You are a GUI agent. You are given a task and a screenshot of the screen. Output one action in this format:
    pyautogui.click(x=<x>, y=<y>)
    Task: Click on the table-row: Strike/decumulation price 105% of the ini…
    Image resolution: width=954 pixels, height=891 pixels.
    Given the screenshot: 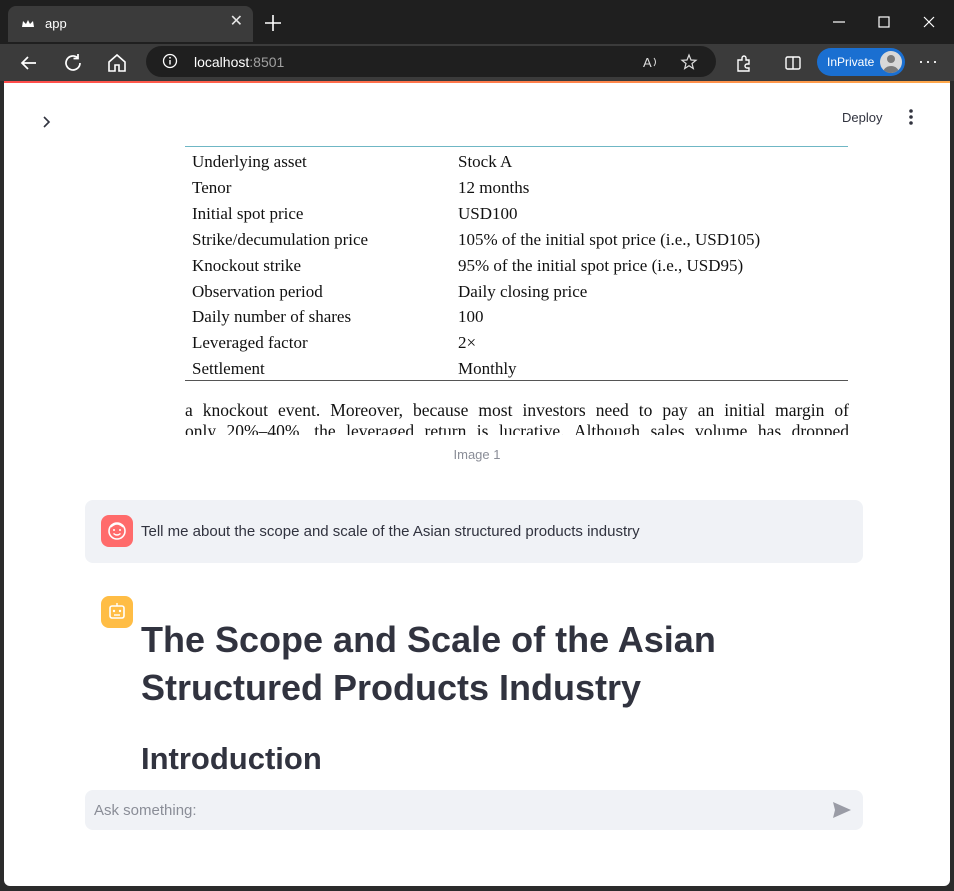 What is the action you would take?
    pyautogui.click(x=516, y=240)
    